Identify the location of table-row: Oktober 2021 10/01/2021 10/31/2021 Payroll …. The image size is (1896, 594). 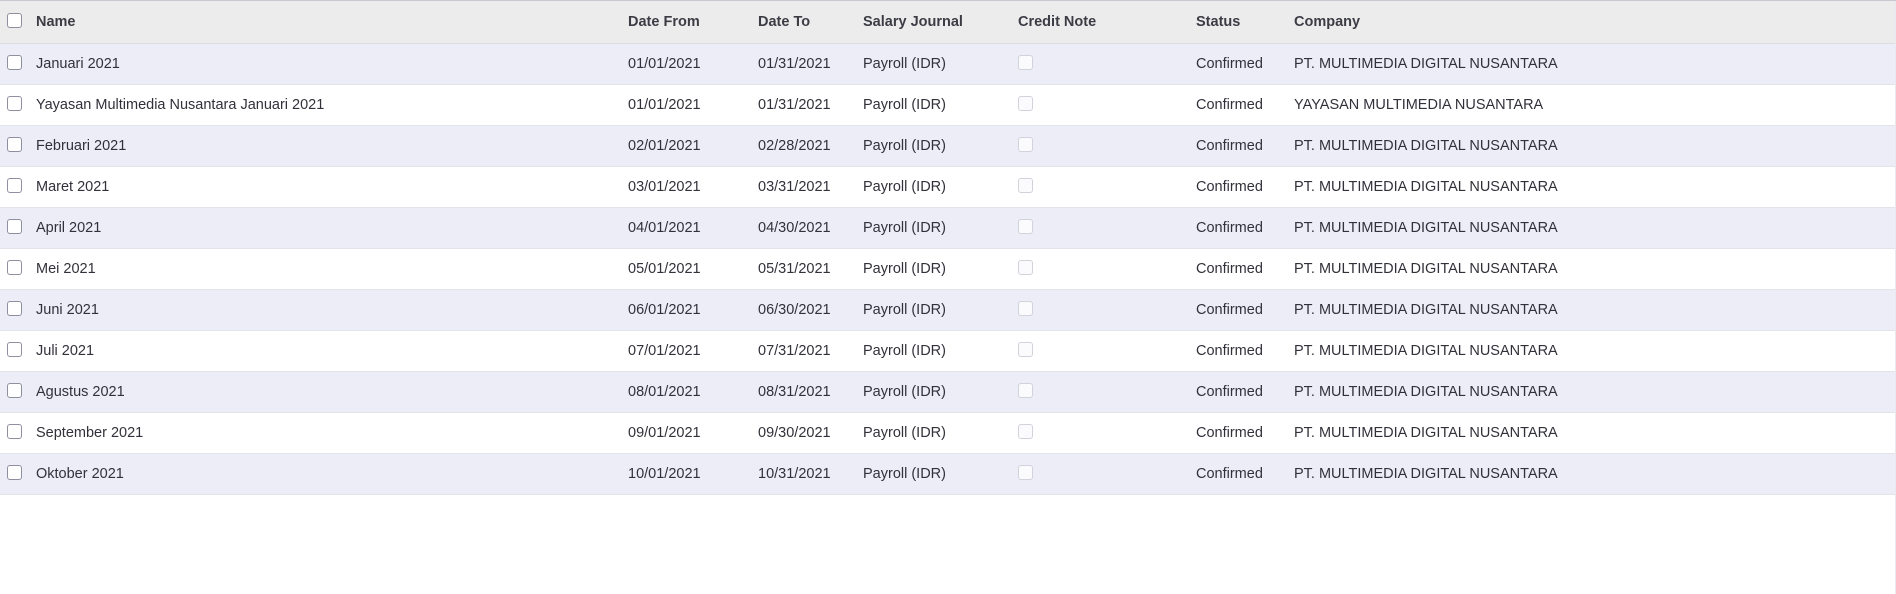
(948, 474).